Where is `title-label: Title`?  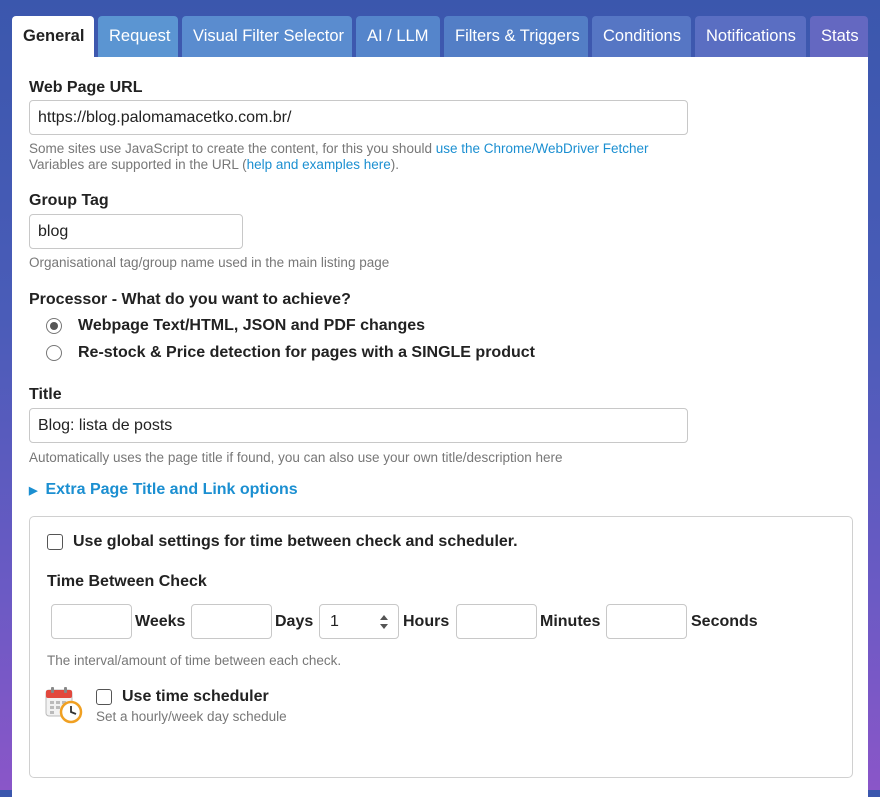
title-label: Title is located at coordinates (45, 394).